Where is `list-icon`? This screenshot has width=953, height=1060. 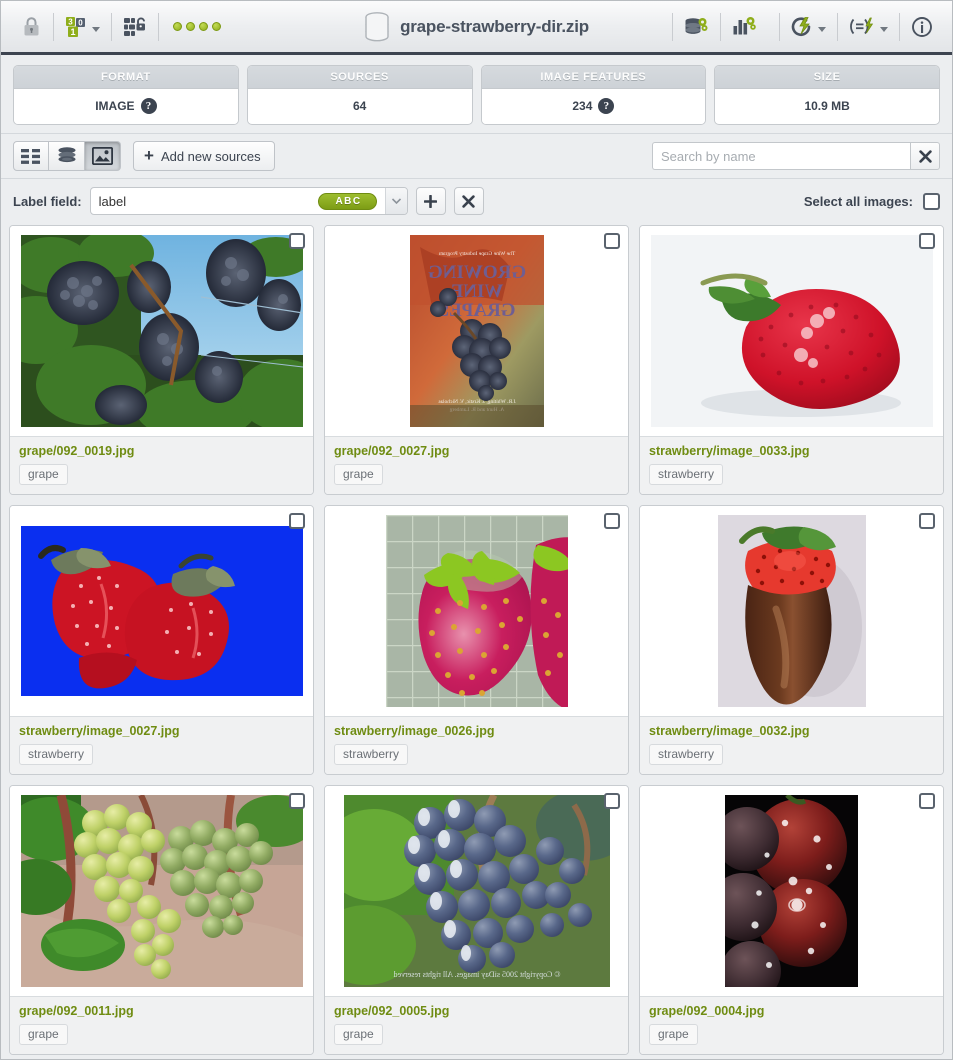 list-icon is located at coordinates (31, 156).